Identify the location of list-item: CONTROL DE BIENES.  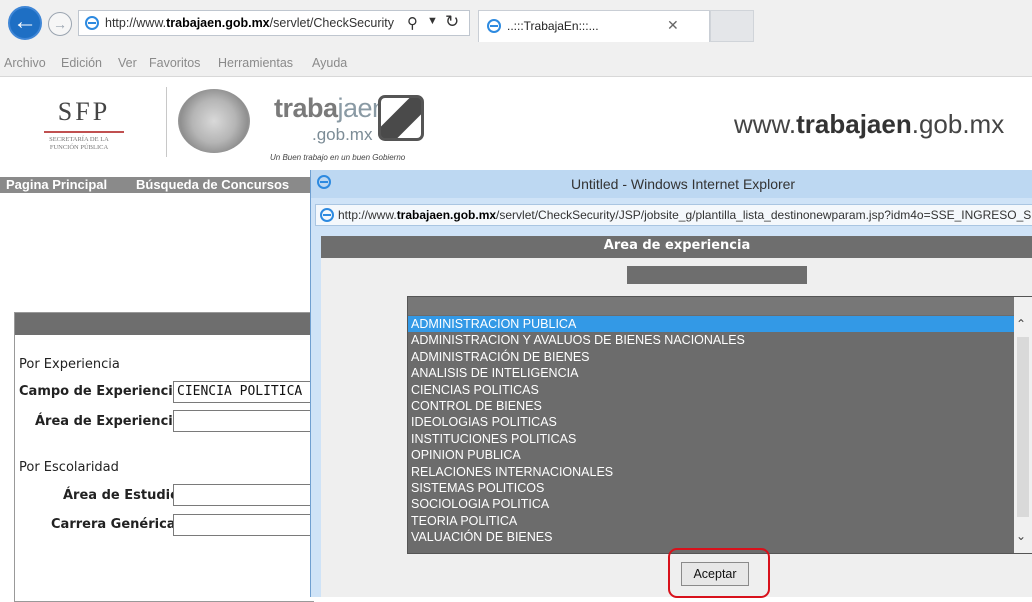
(711, 406).